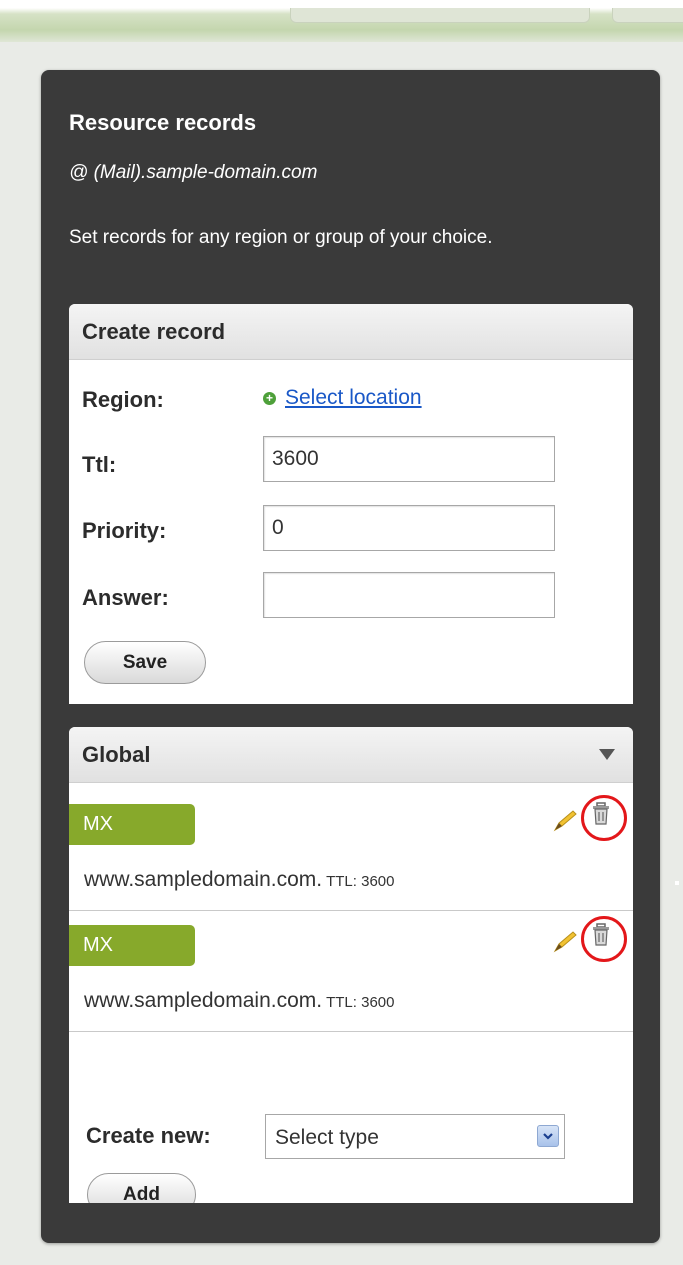 This screenshot has height=1265, width=683. Describe the element at coordinates (145, 662) in the screenshot. I see `save-button: Save` at that location.